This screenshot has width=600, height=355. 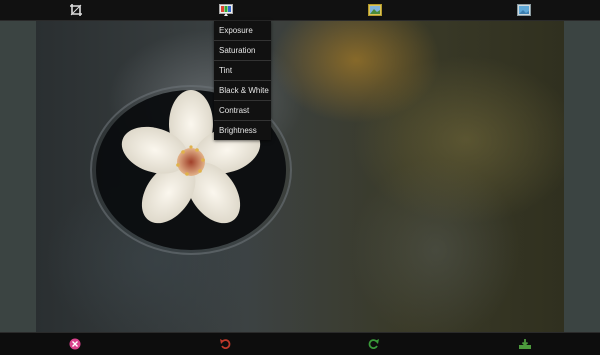 I want to click on undo-button, so click(x=225, y=344).